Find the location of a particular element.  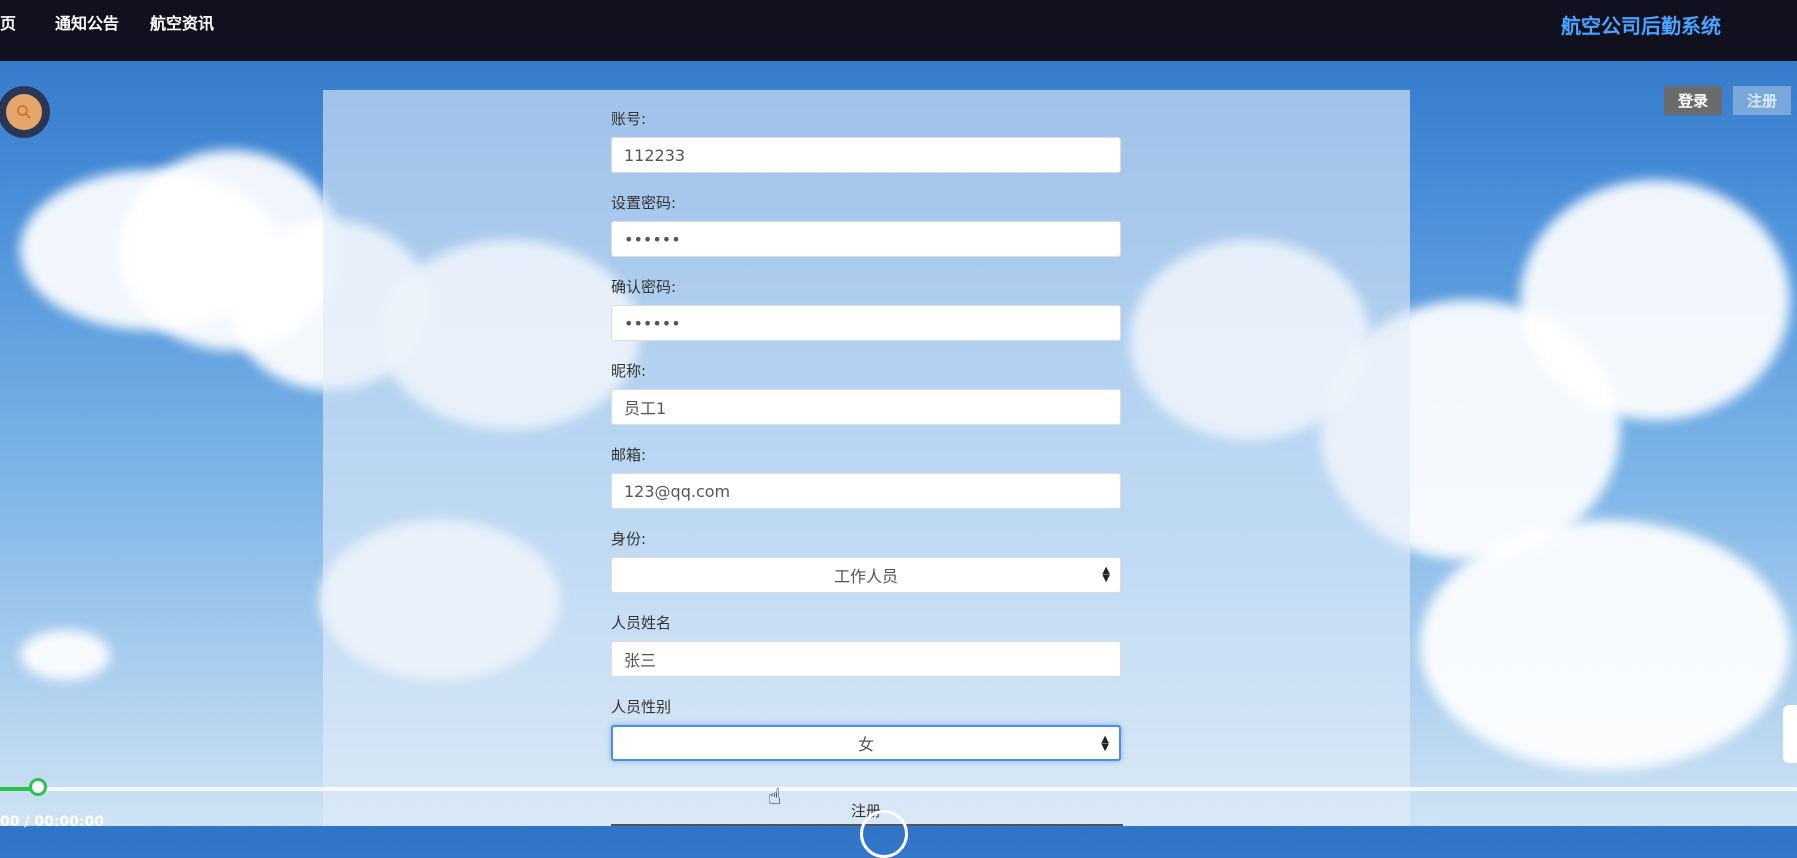

staff-gender-select-value: 女 is located at coordinates (865, 744).